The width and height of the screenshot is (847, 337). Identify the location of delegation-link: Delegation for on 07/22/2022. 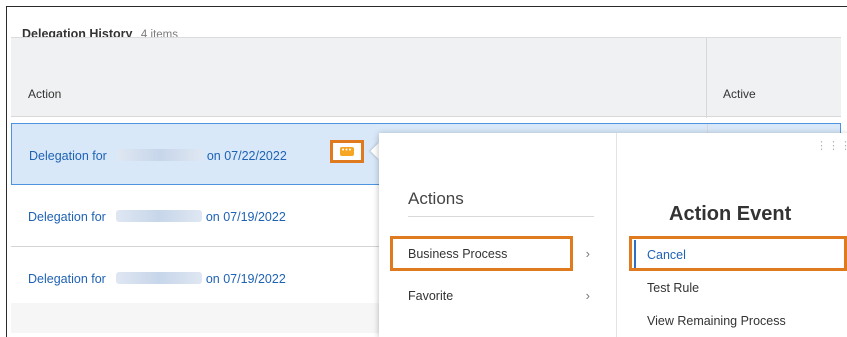
(158, 156).